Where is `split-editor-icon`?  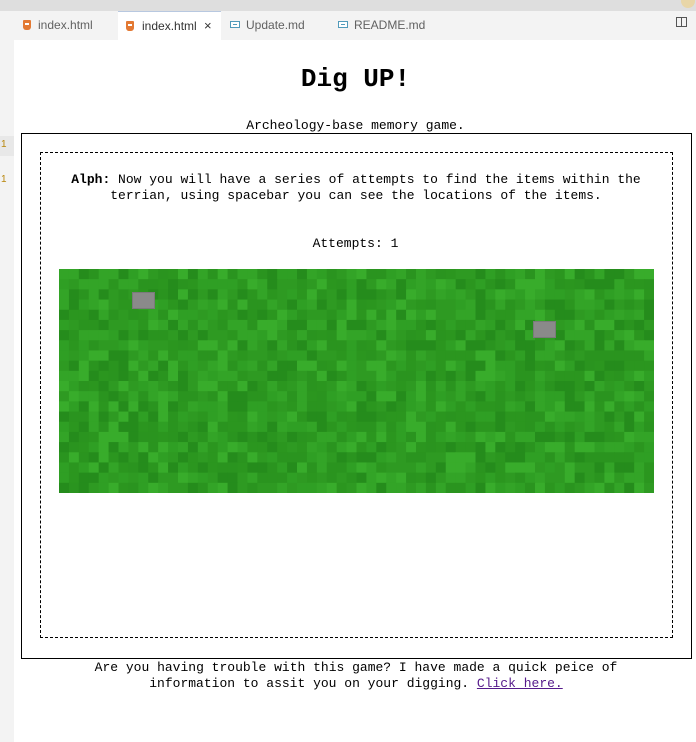
split-editor-icon is located at coordinates (681, 22).